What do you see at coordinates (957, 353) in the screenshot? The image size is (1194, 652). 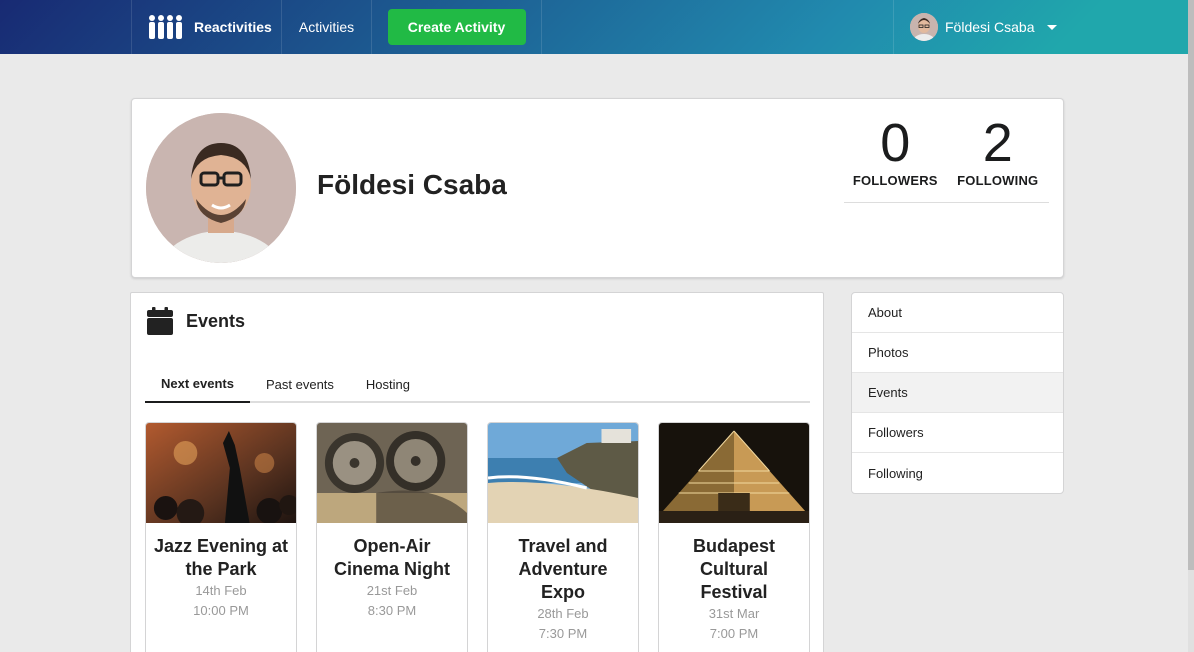 I see `menu-item-photos: Photos` at bounding box center [957, 353].